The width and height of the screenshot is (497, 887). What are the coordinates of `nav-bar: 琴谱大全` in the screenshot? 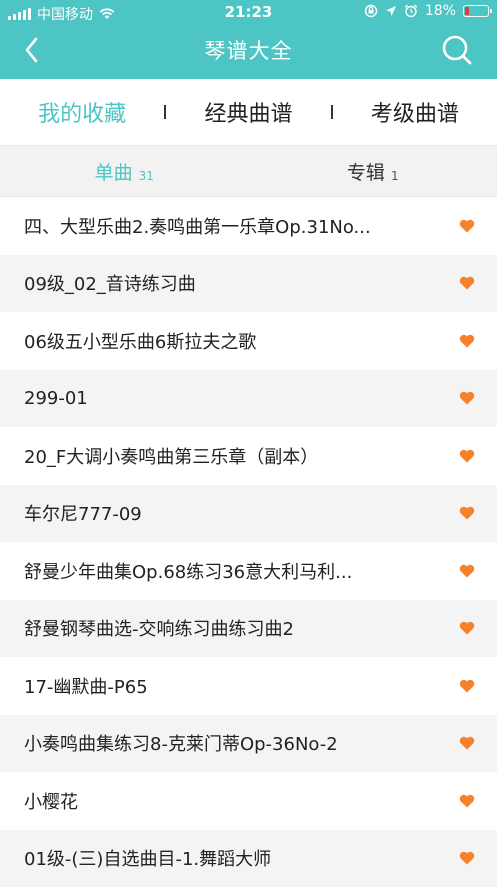 It's located at (248, 51).